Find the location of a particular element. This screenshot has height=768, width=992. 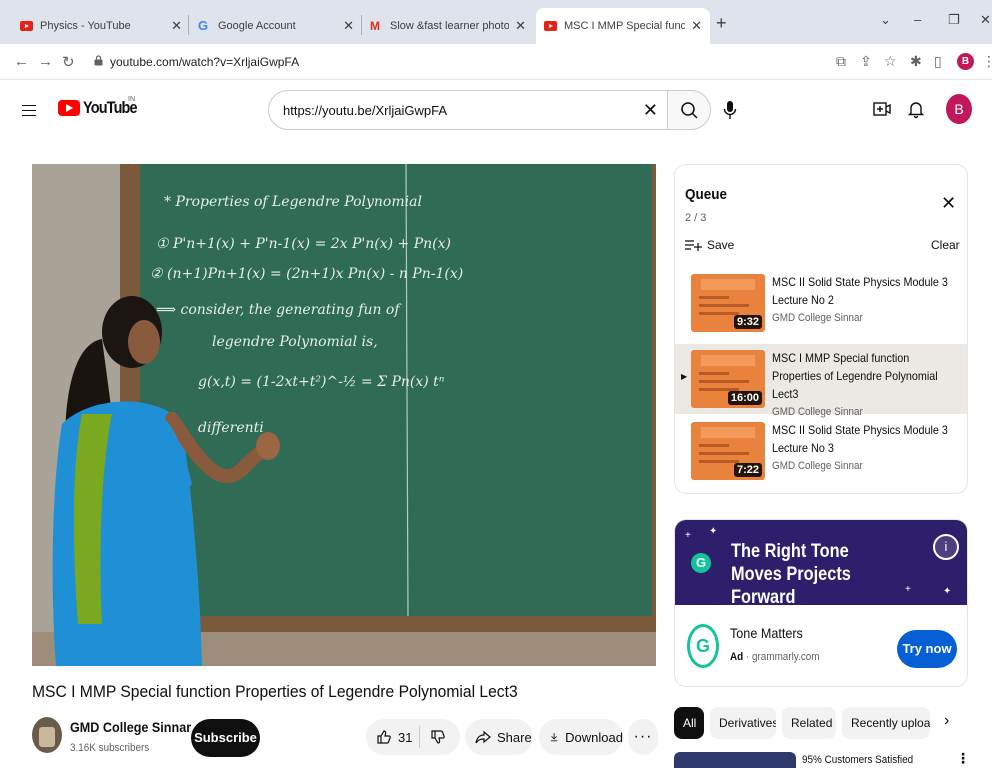

chip-all: All is located at coordinates (689, 723).